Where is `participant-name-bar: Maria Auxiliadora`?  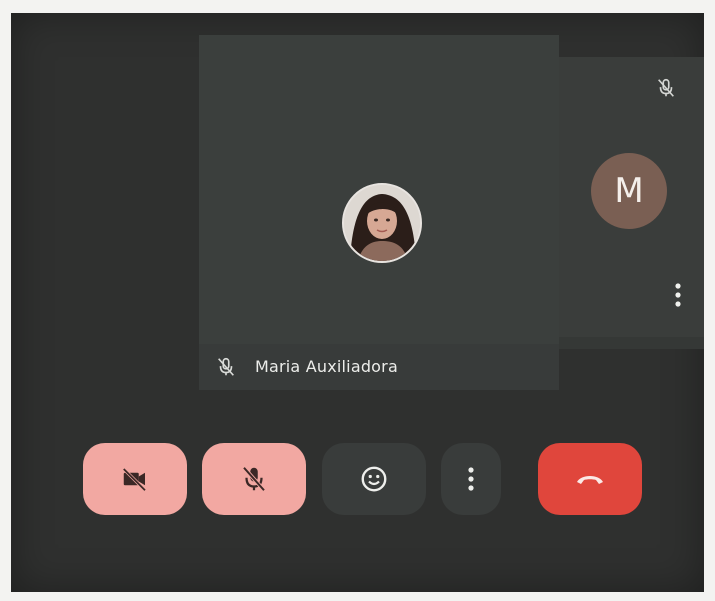
participant-name-bar: Maria Auxiliadora is located at coordinates (379, 367).